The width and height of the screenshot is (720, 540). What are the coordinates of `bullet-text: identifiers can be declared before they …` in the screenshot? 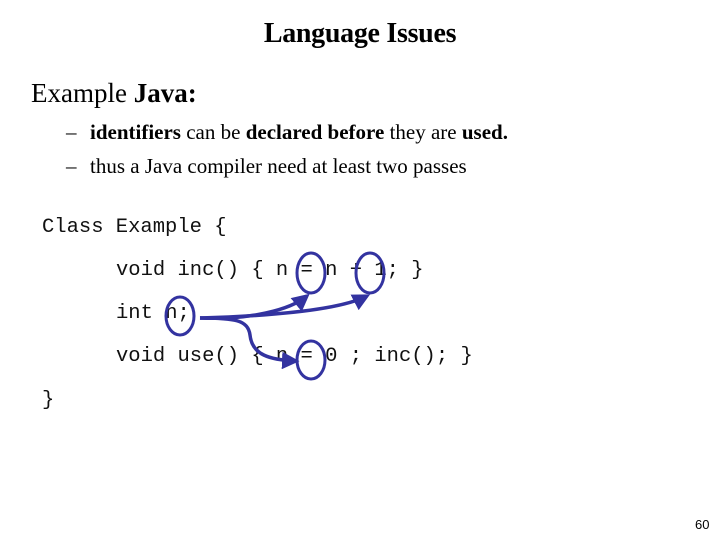 It's located at (299, 132).